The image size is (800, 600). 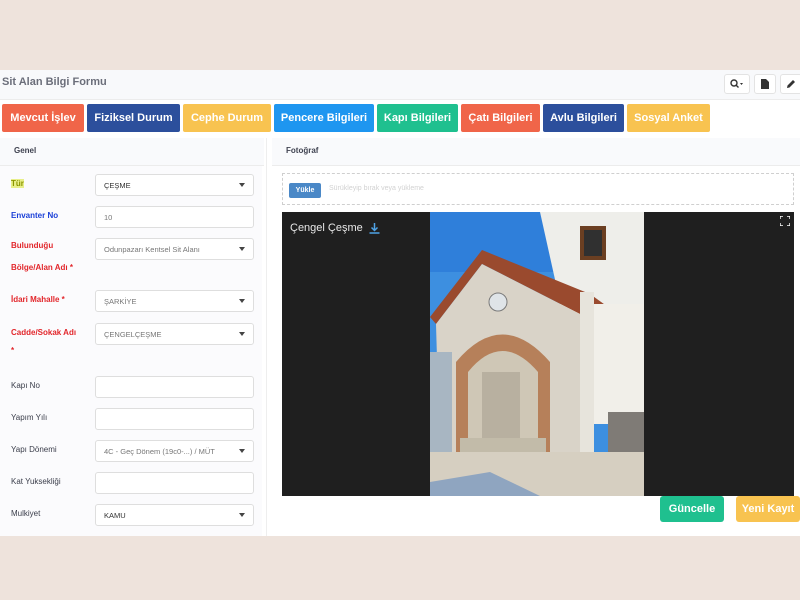 I want to click on yapim-input, so click(x=174, y=419).